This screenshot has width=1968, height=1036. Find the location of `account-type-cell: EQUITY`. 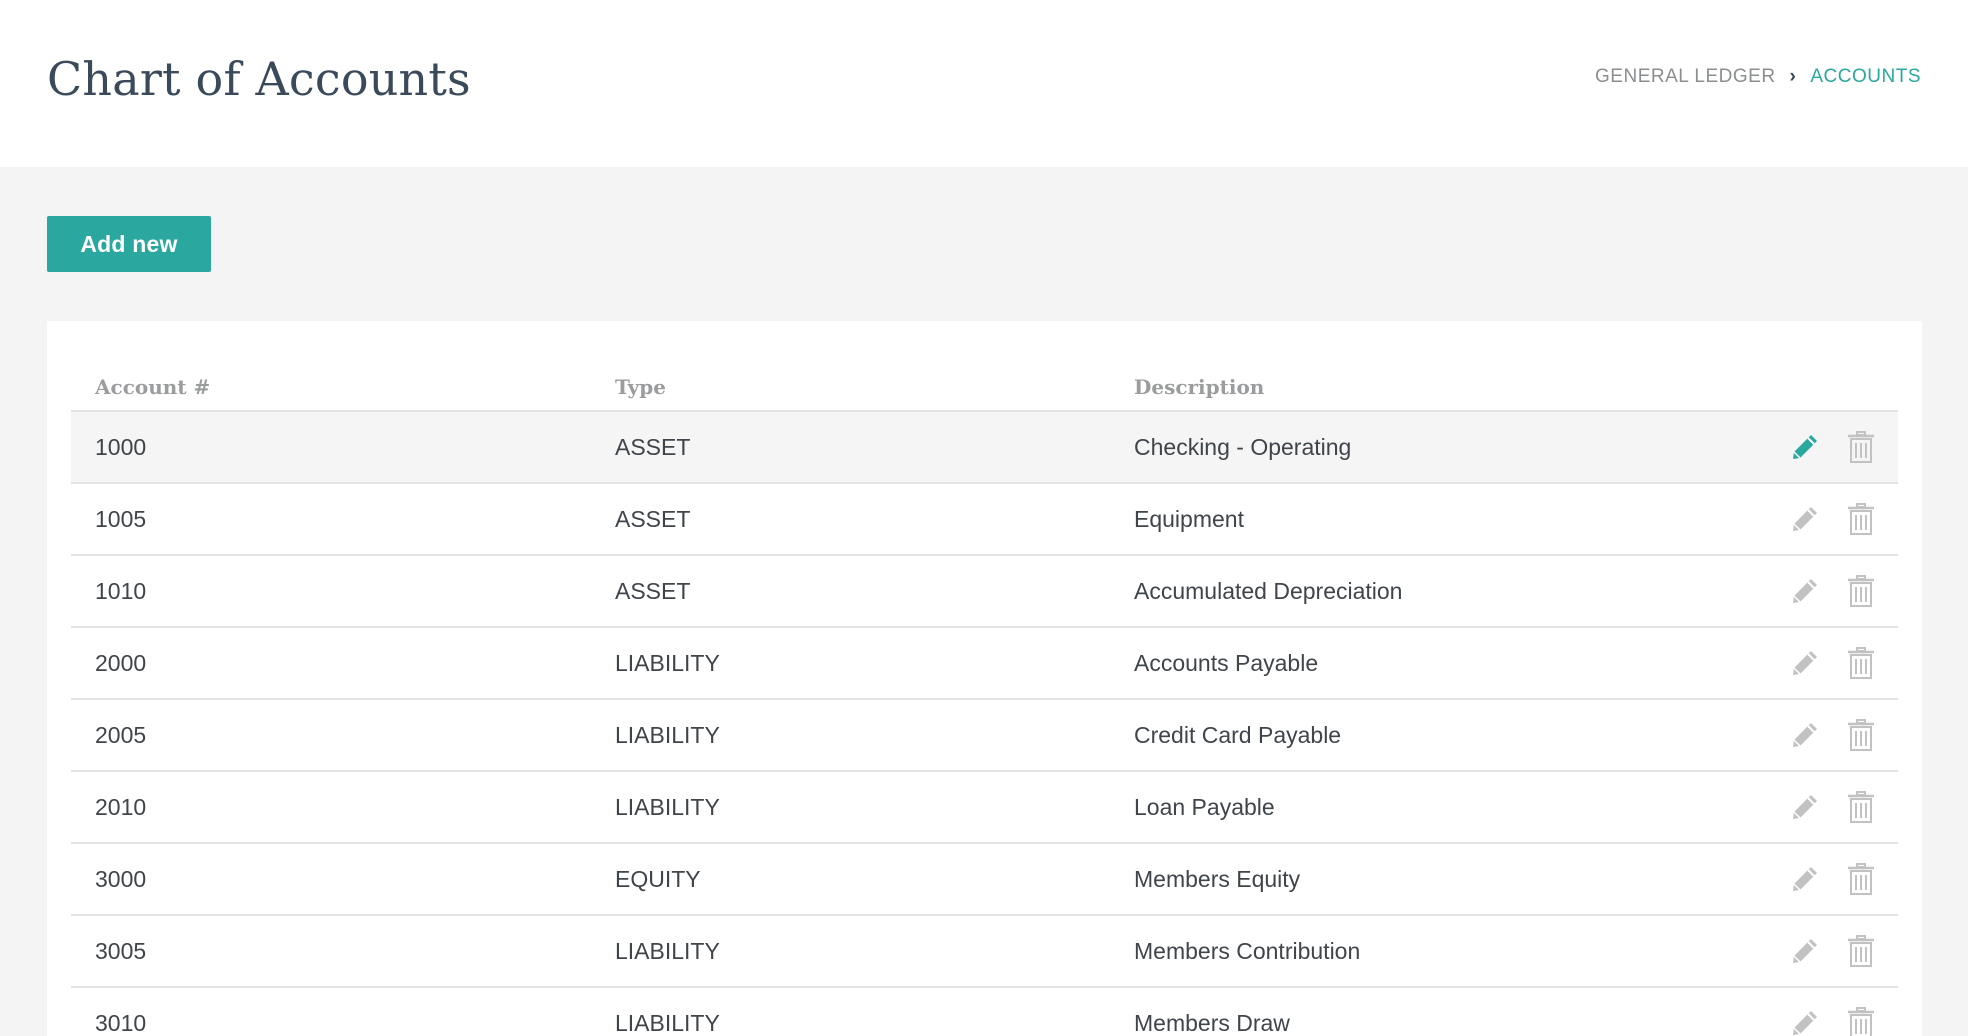

account-type-cell: EQUITY is located at coordinates (658, 879).